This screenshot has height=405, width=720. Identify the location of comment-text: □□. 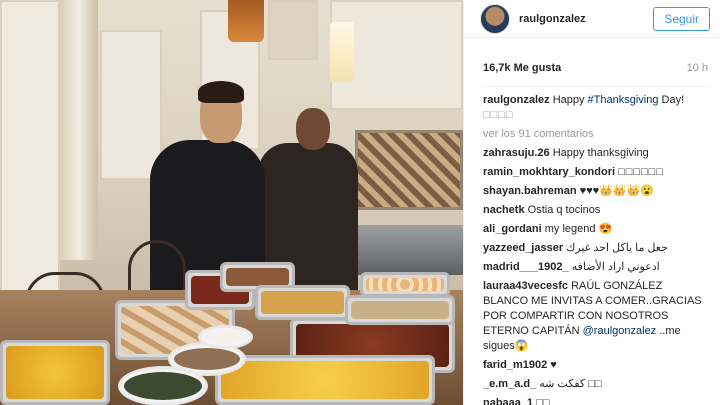
(543, 401).